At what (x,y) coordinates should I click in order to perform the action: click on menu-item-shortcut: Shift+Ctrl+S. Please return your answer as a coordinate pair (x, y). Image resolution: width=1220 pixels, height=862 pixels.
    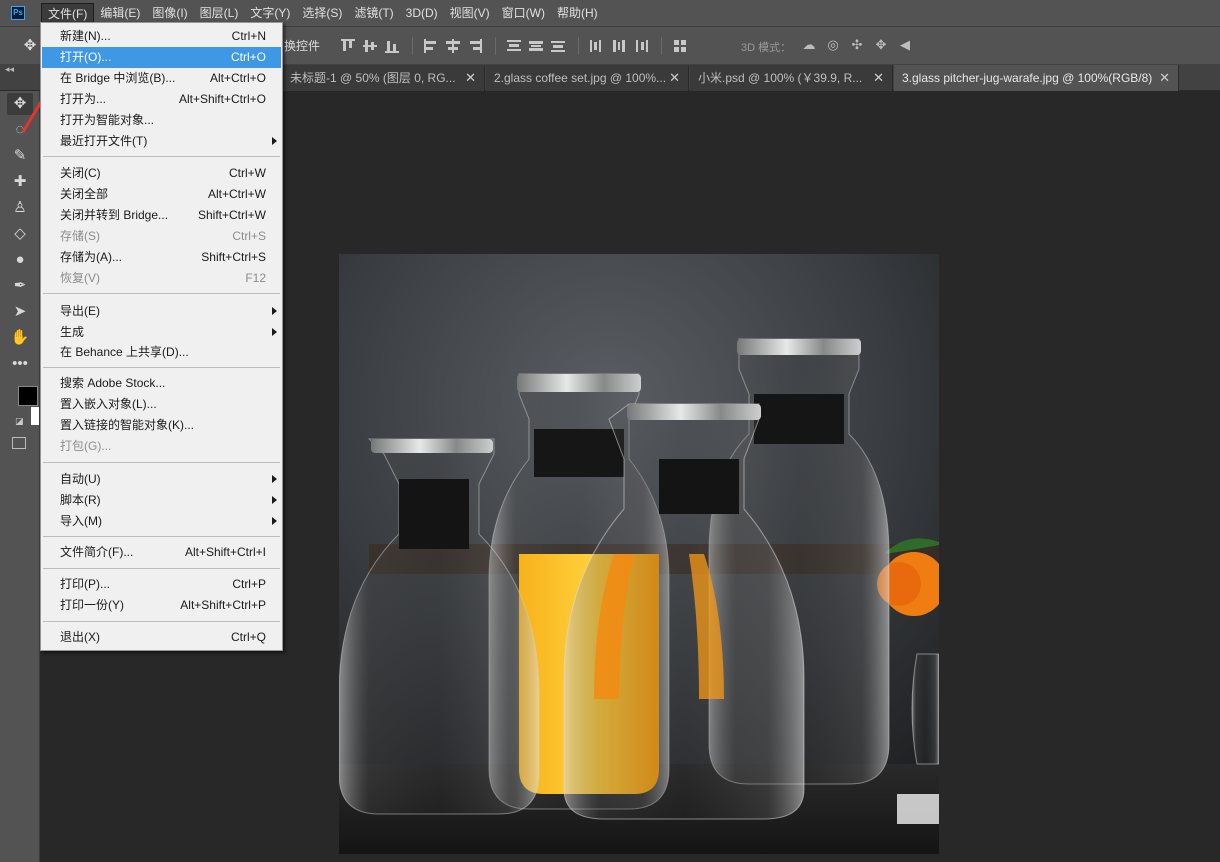
    Looking at the image, I should click on (233, 257).